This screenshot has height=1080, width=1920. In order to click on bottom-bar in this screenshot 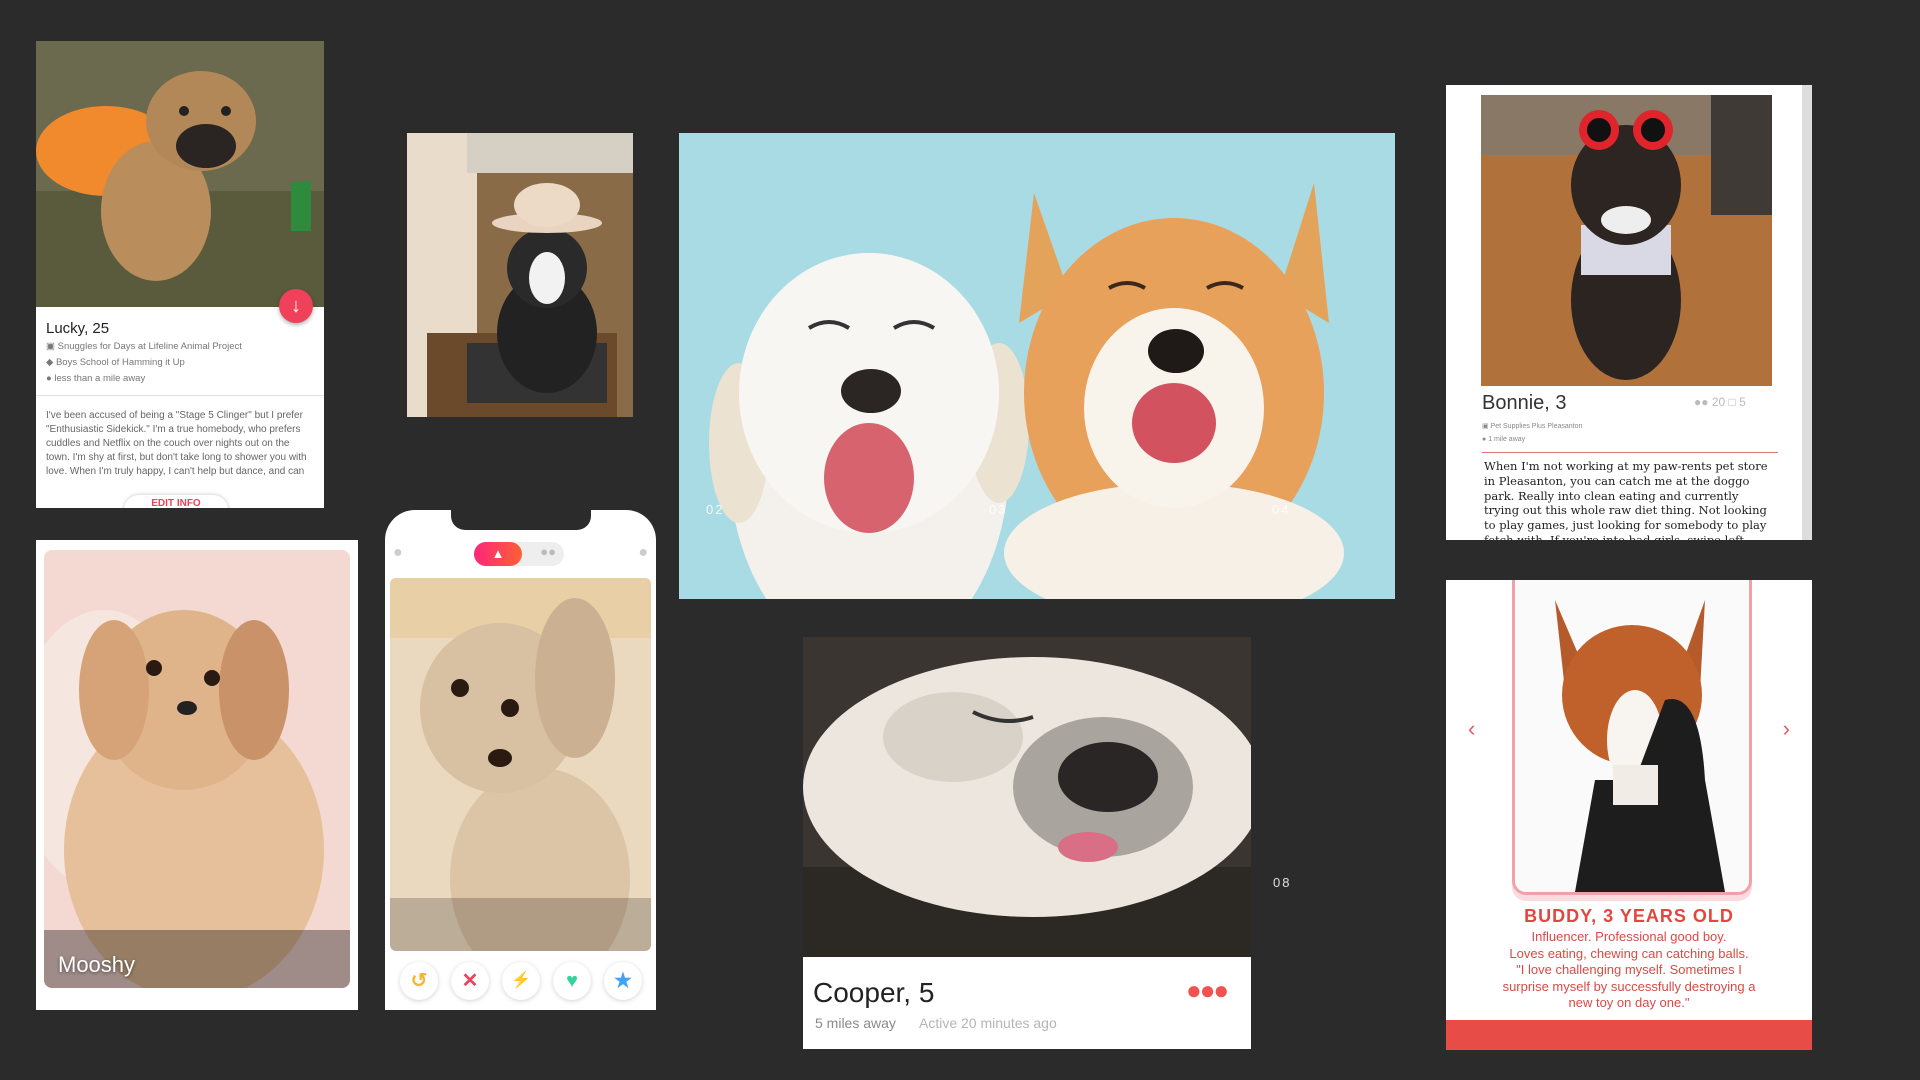, I will do `click(1629, 1035)`.